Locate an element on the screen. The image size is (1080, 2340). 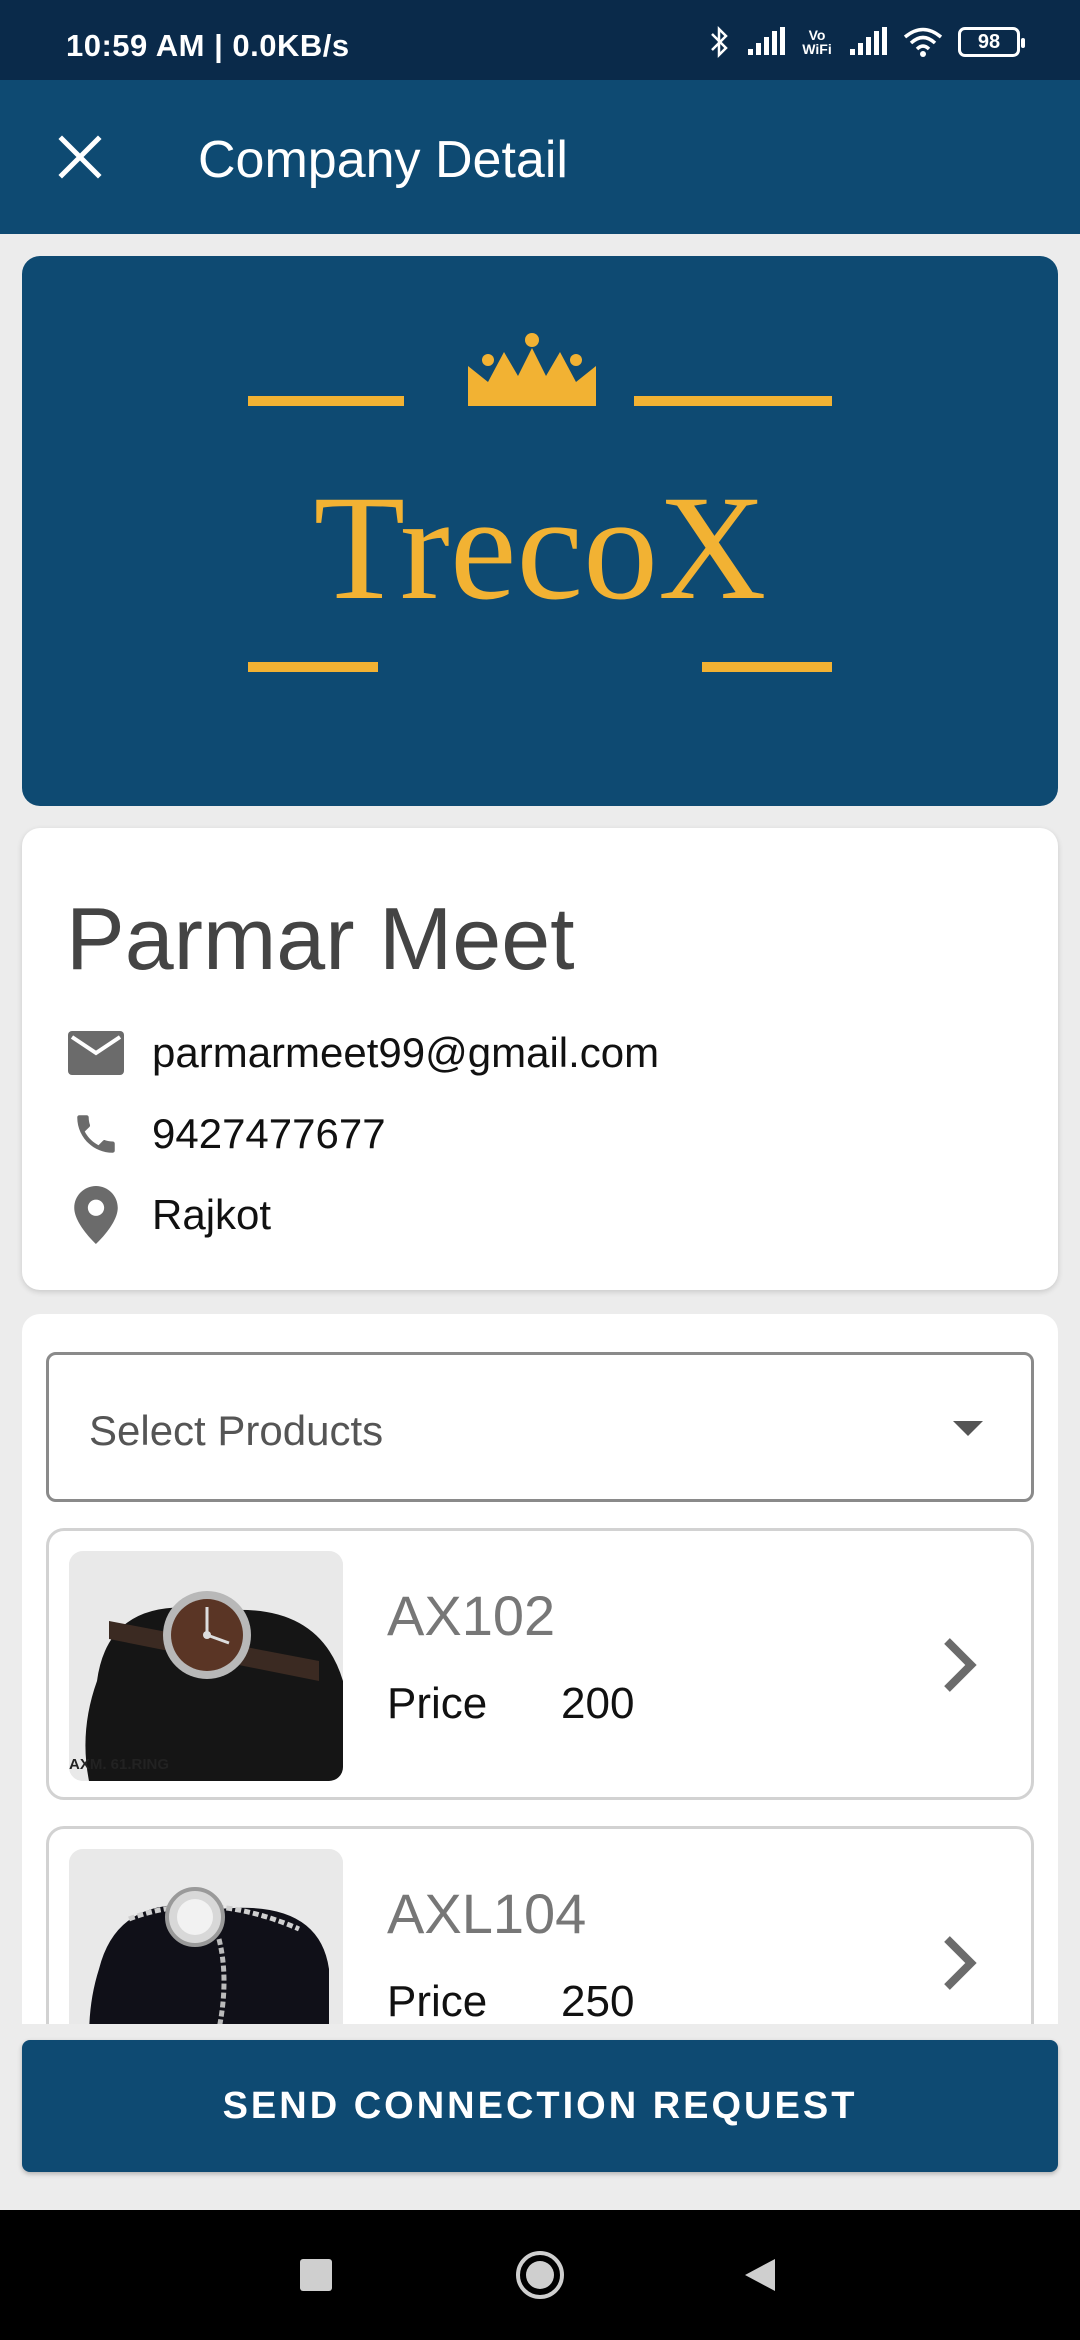
close-icon is located at coordinates (80, 157).